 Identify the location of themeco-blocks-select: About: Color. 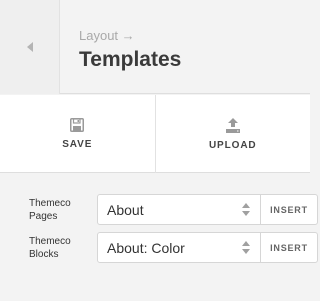
(179, 247).